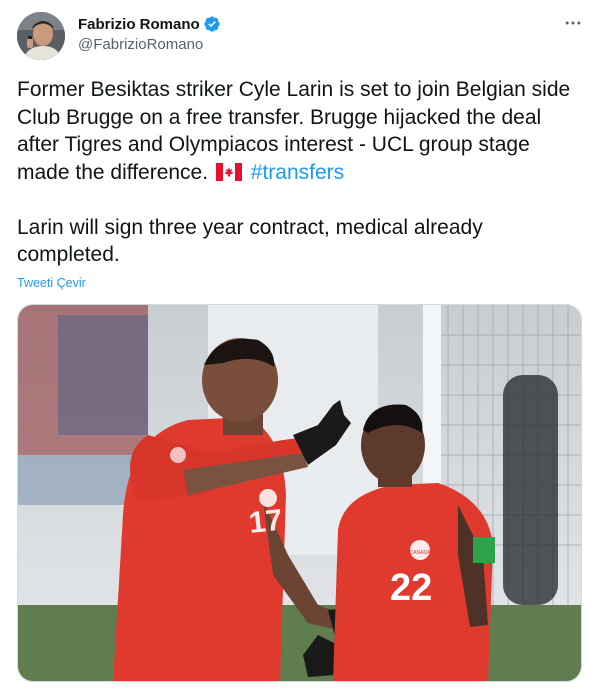 The width and height of the screenshot is (597, 695). I want to click on avatar-image, so click(41, 36).